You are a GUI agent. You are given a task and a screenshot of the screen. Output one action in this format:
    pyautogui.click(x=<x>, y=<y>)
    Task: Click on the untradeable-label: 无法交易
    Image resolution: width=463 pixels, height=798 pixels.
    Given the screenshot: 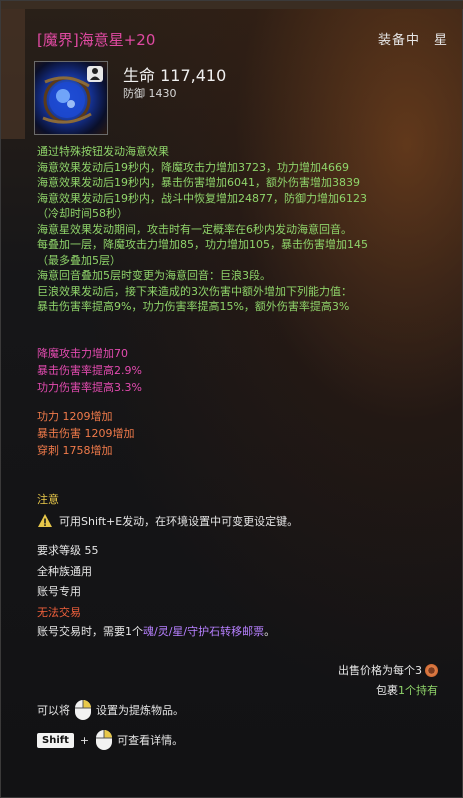 What is the action you would take?
    pyautogui.click(x=59, y=612)
    